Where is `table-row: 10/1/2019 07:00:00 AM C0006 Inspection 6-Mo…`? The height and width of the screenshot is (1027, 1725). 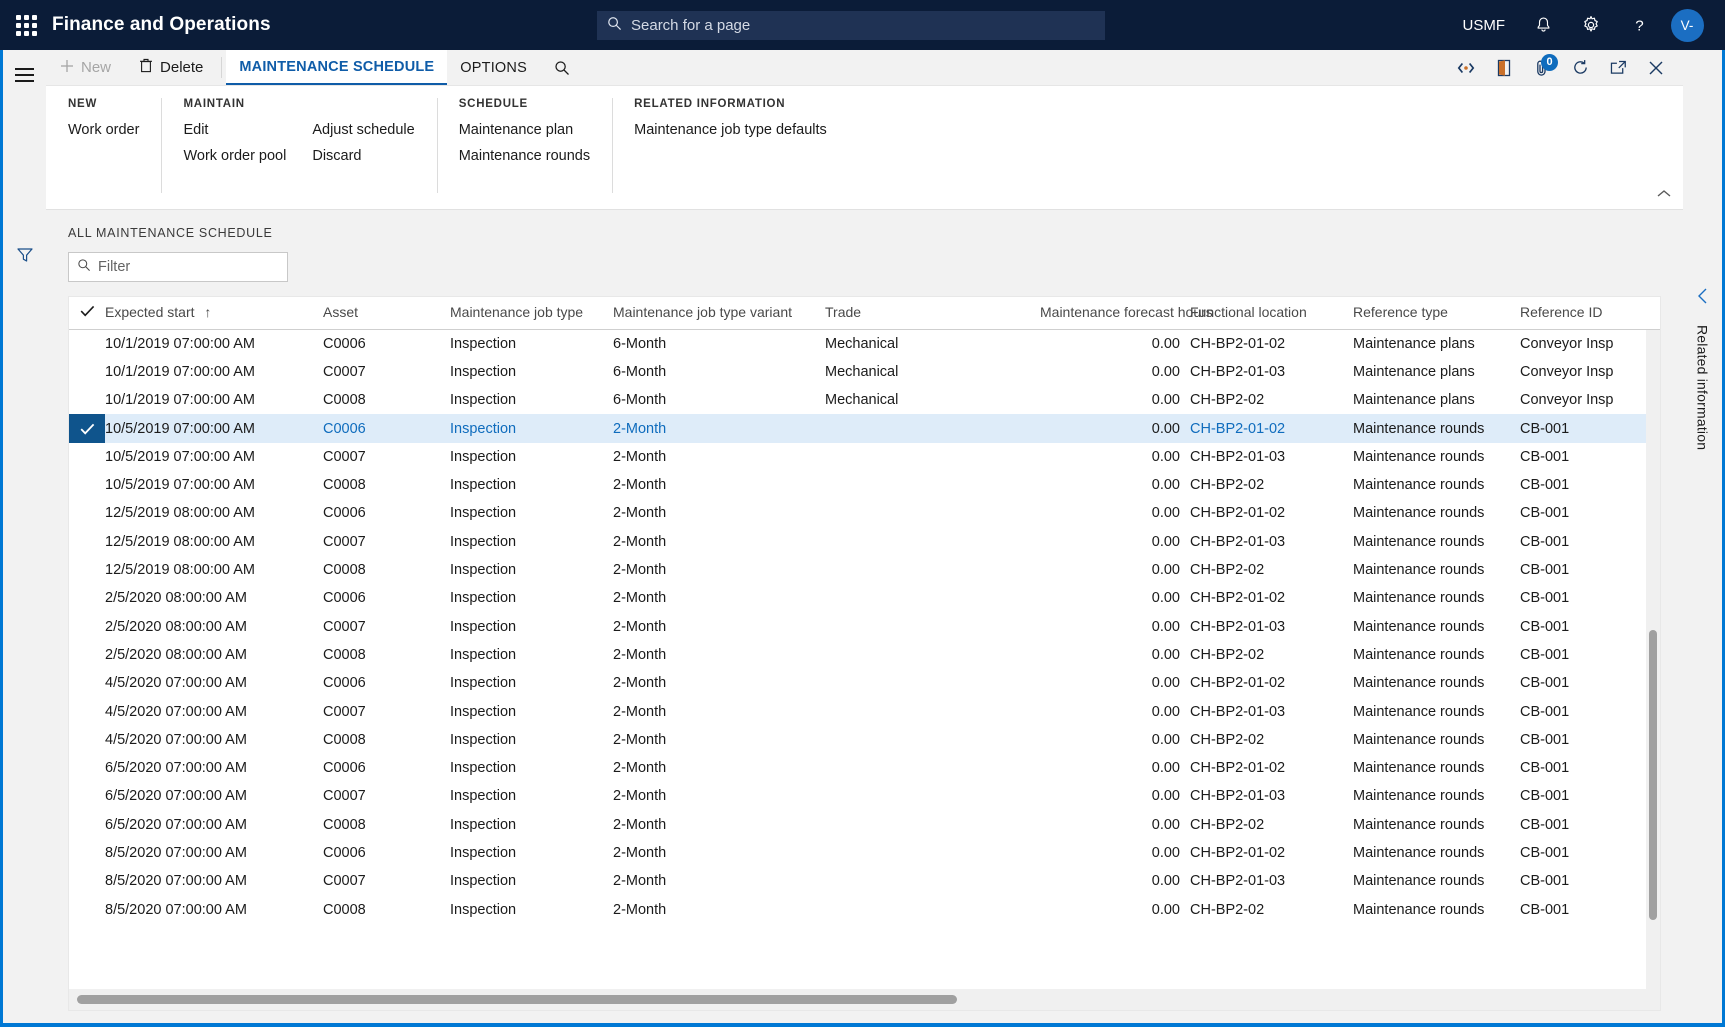
table-row: 10/1/2019 07:00:00 AM C0006 Inspection 6-Mo… is located at coordinates (864, 343).